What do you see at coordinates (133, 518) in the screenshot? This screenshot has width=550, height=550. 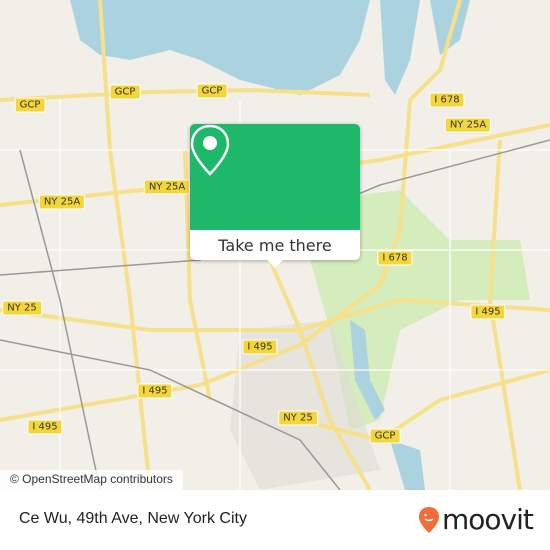 I see `place-address: Ce Wu, 49th Ave, New York City` at bounding box center [133, 518].